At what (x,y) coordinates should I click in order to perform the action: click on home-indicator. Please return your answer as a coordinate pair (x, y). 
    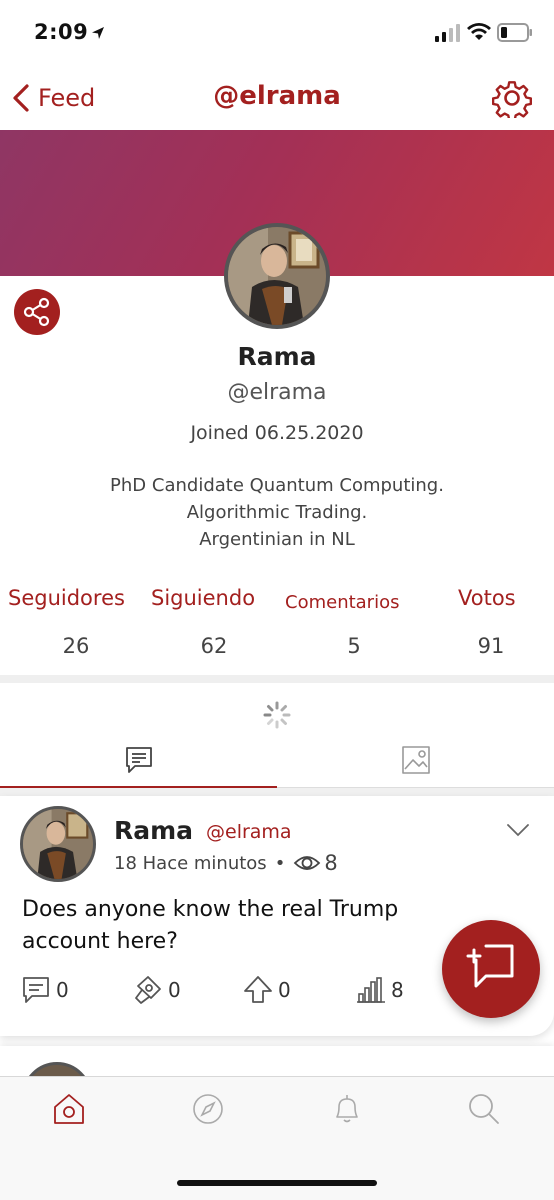
    Looking at the image, I should click on (277, 1183).